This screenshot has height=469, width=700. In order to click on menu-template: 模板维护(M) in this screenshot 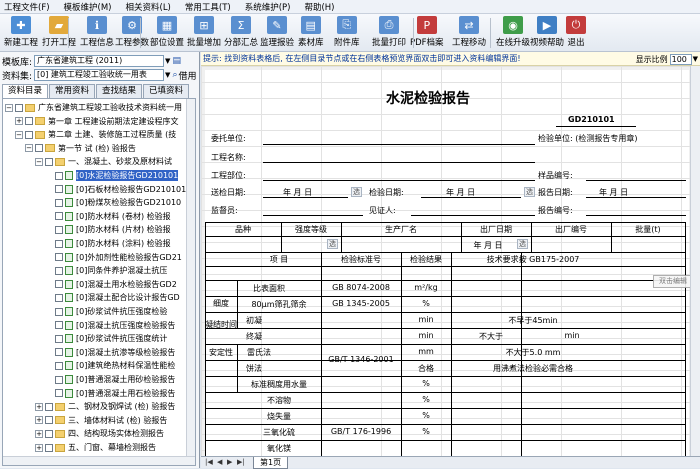, I will do `click(88, 7)`.